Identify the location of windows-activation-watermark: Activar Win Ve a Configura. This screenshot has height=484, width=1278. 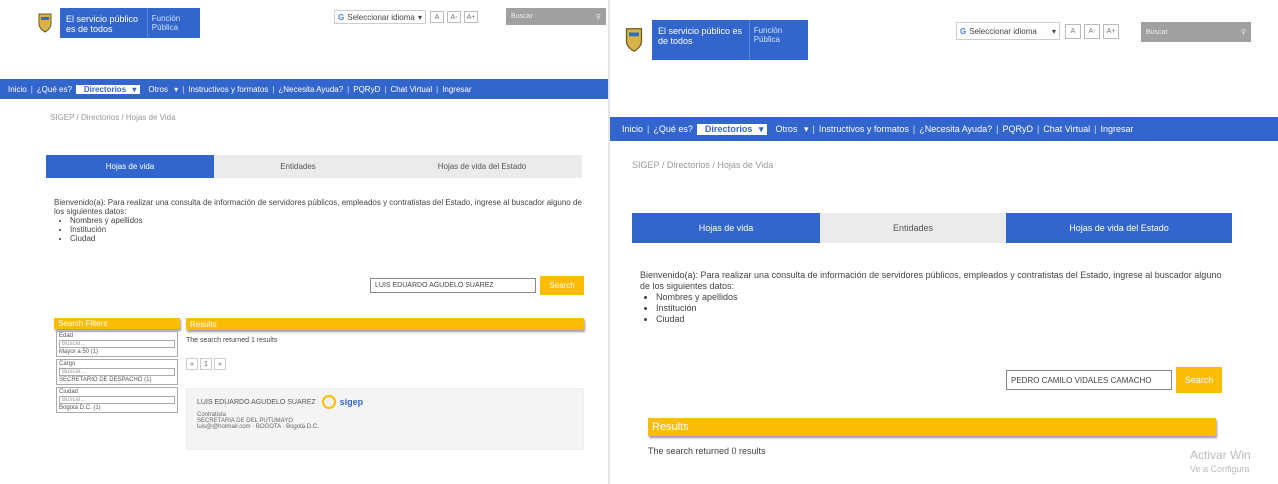
(1220, 462).